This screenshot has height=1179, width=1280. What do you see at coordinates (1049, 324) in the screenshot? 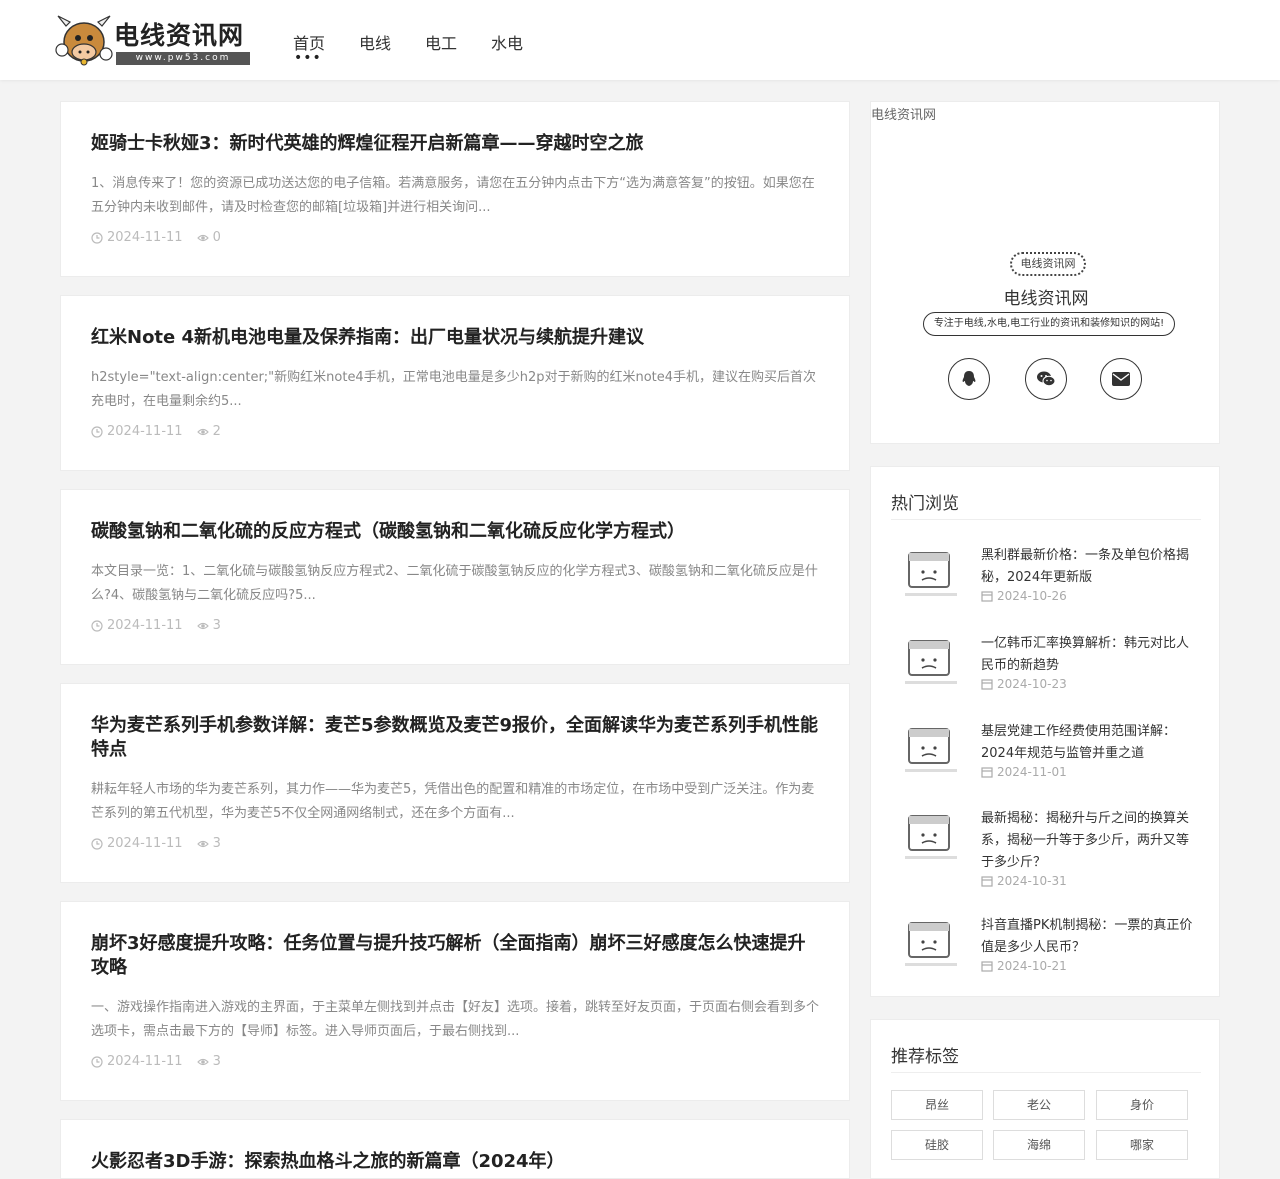
I see `profile-description: 专注于电线,水电,电工行业的资讯和装修知识的网站!` at bounding box center [1049, 324].